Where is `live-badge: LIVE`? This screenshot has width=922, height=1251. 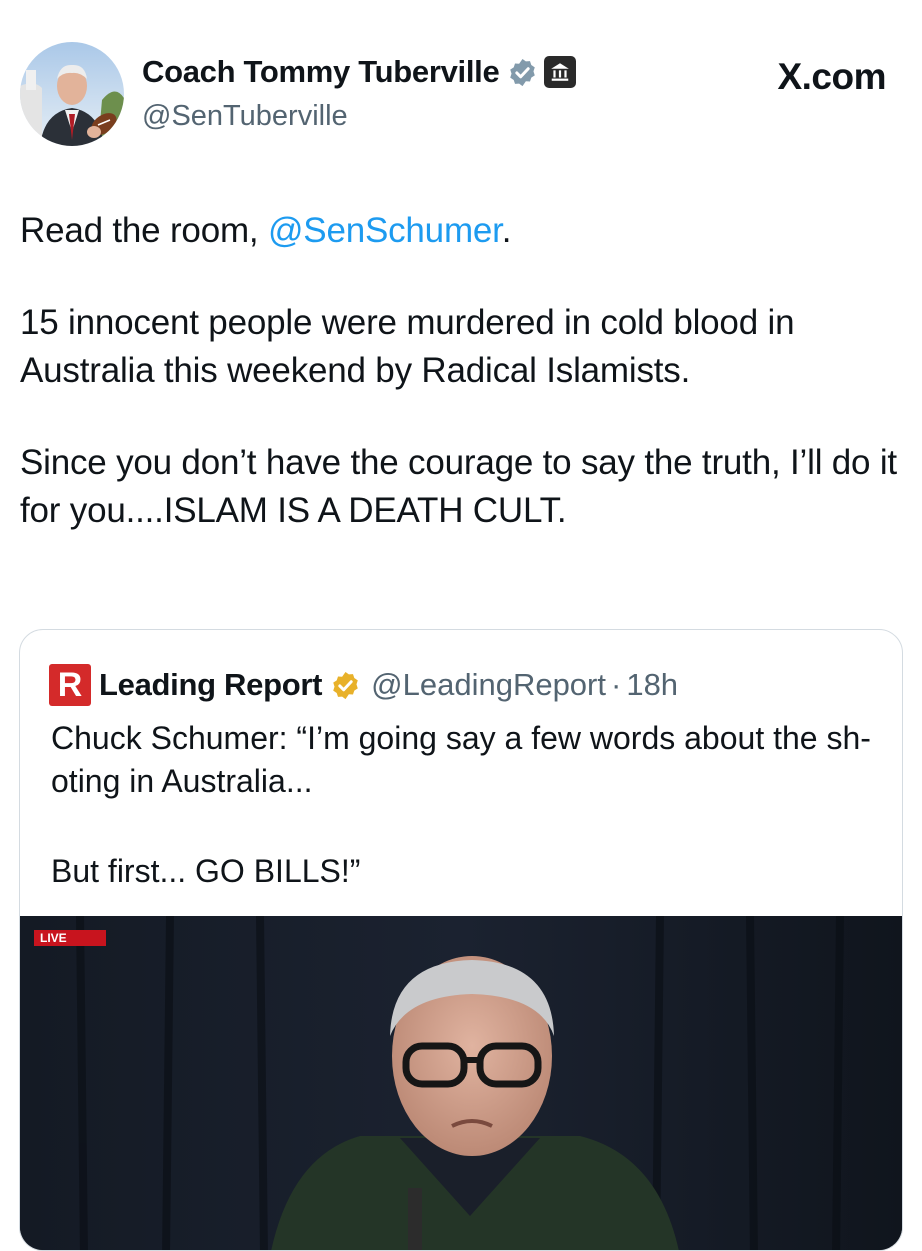 live-badge: LIVE is located at coordinates (70, 938).